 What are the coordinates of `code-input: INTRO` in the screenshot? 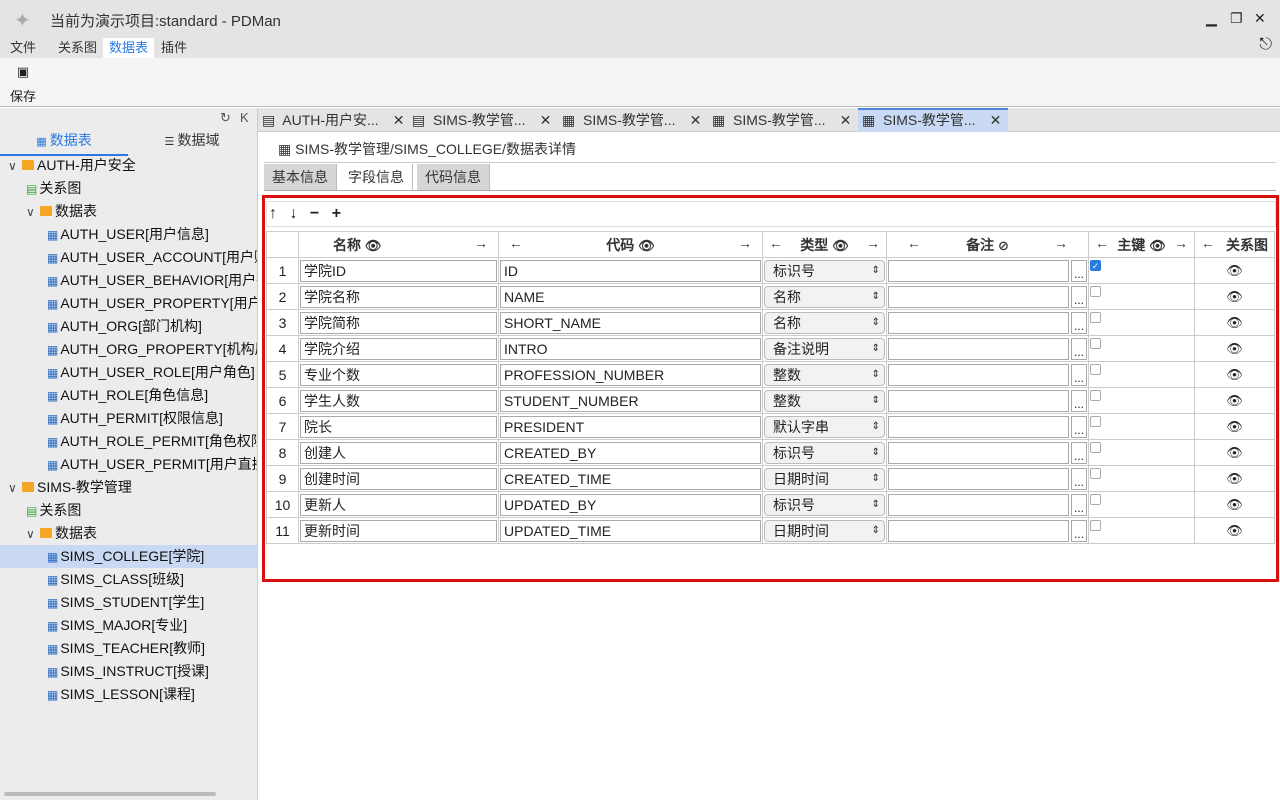 It's located at (630, 348).